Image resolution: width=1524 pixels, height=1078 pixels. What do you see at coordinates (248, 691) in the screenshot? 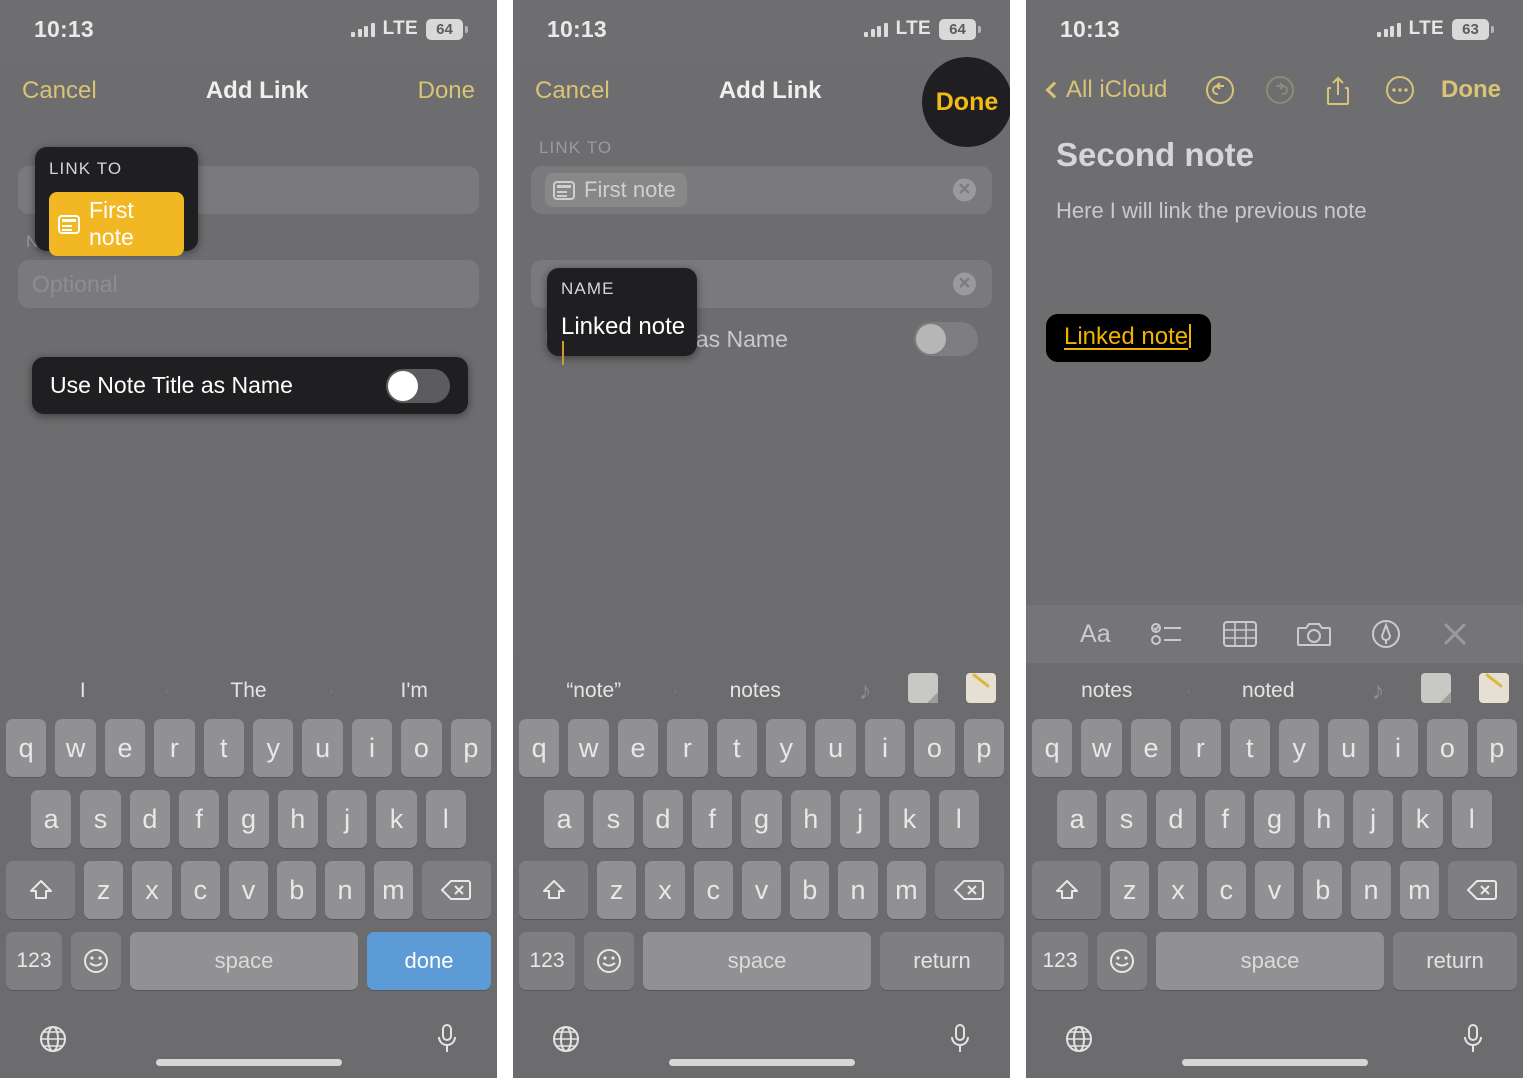
I see `prediction-item: The` at bounding box center [248, 691].